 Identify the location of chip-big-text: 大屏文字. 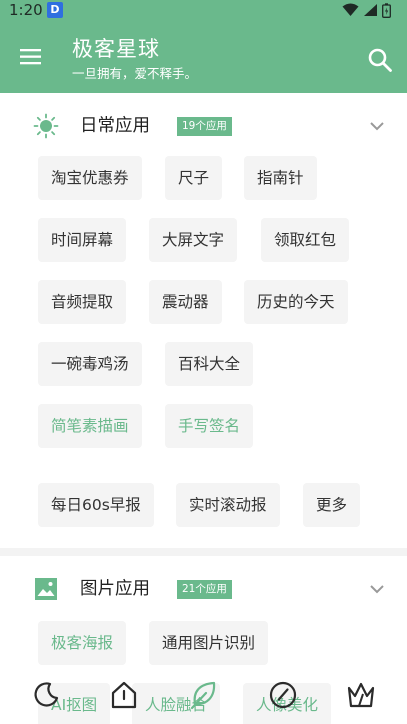
(193, 240).